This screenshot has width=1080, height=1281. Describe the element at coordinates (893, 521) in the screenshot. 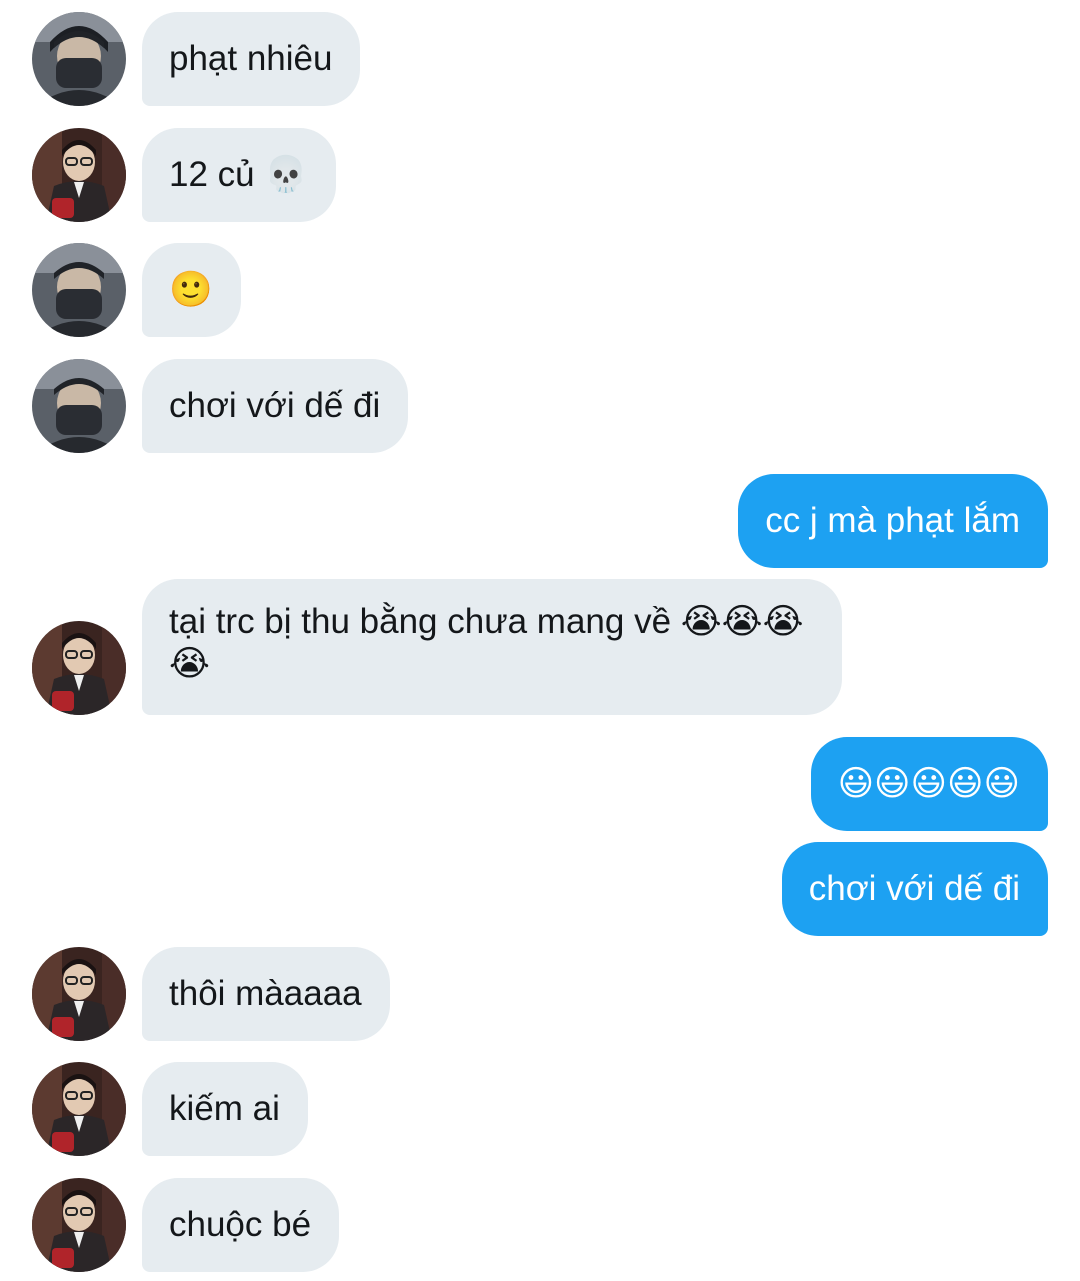

I see `message-bubble: cc j mà phạt lắm` at that location.